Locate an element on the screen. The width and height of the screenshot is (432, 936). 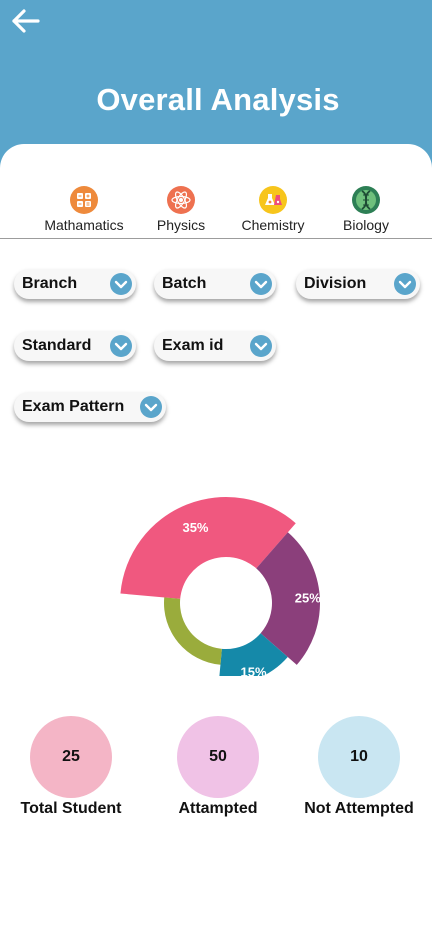
stat-label: Not Attempted is located at coordinates (359, 808).